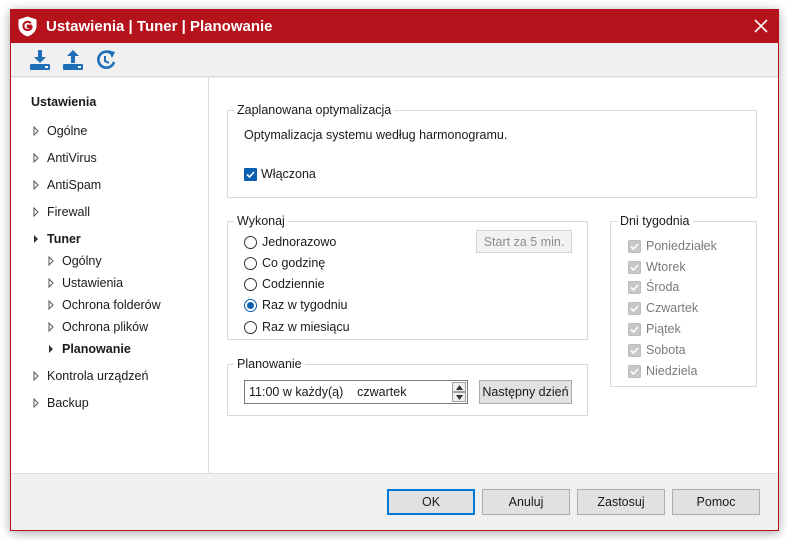  Describe the element at coordinates (525, 392) in the screenshot. I see `next-day-button: Następny dzień` at that location.